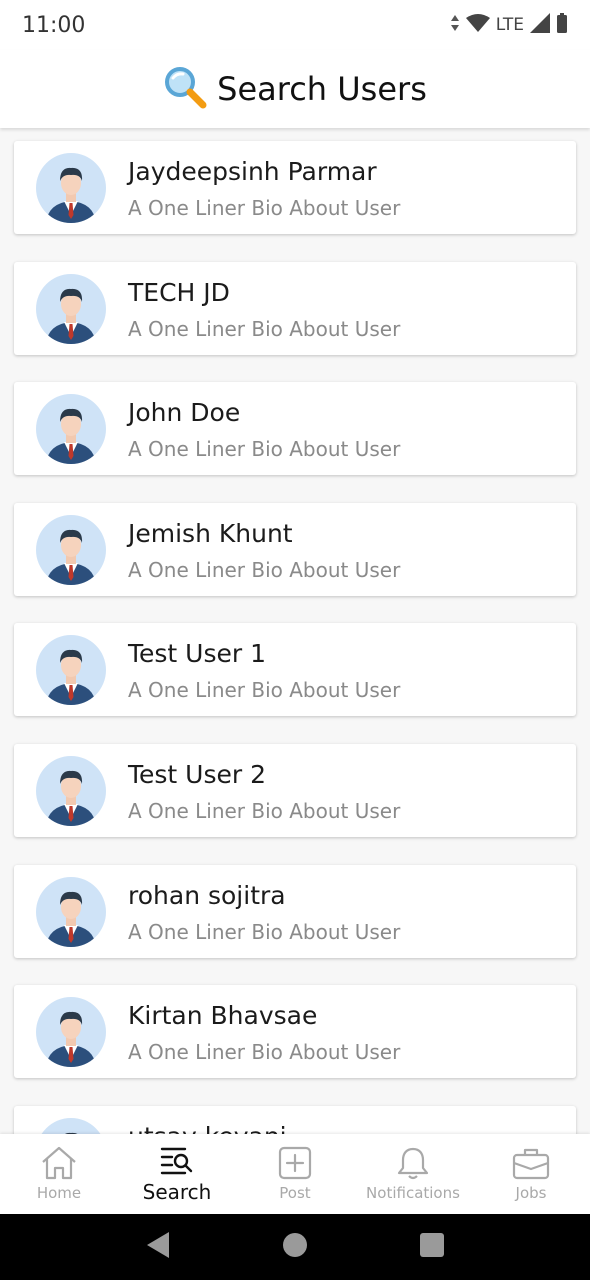 The image size is (590, 1280). What do you see at coordinates (207, 1128) in the screenshot?
I see `user-name: utsav kevani` at bounding box center [207, 1128].